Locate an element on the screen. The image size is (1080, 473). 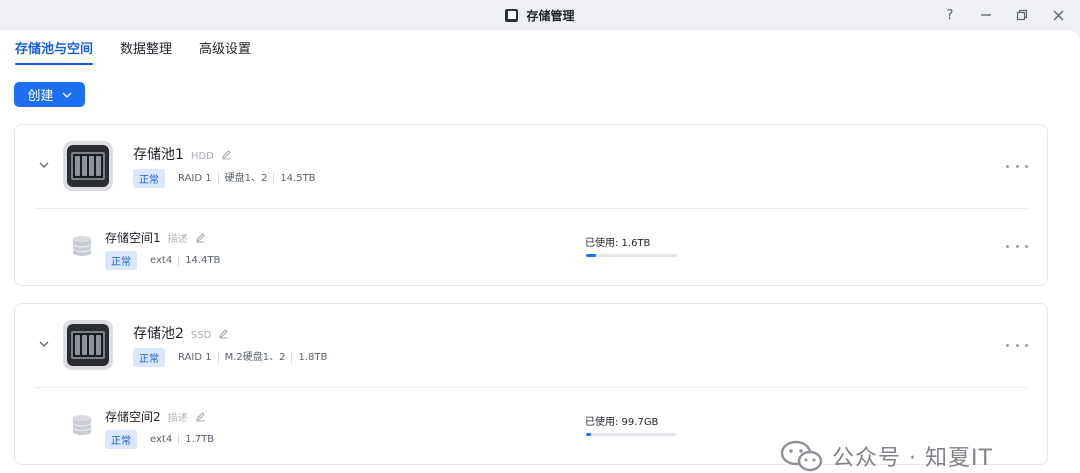
window-title: 存储管理 is located at coordinates (540, 15).